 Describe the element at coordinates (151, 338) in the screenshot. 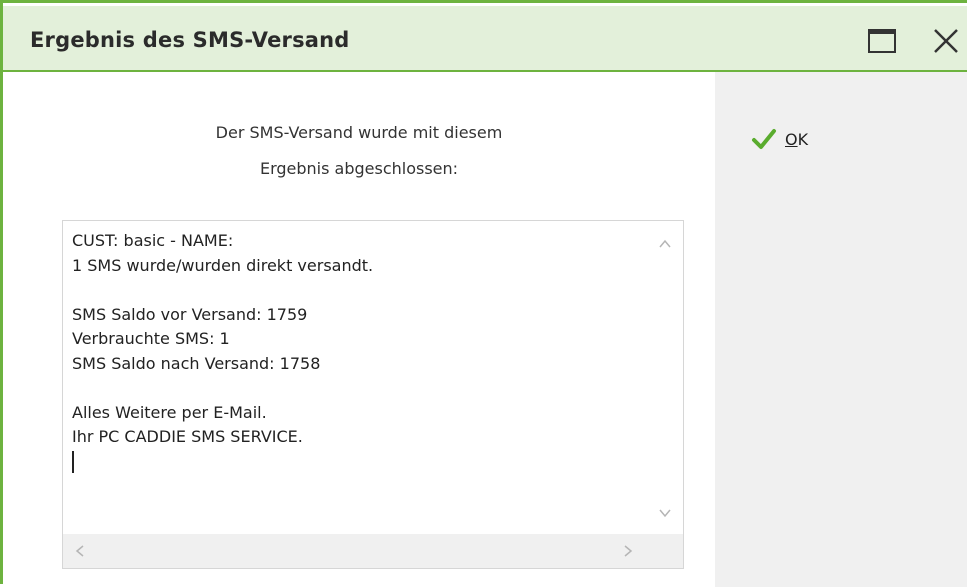

I see `result-line-5: Verbrauchte SMS: 1` at that location.